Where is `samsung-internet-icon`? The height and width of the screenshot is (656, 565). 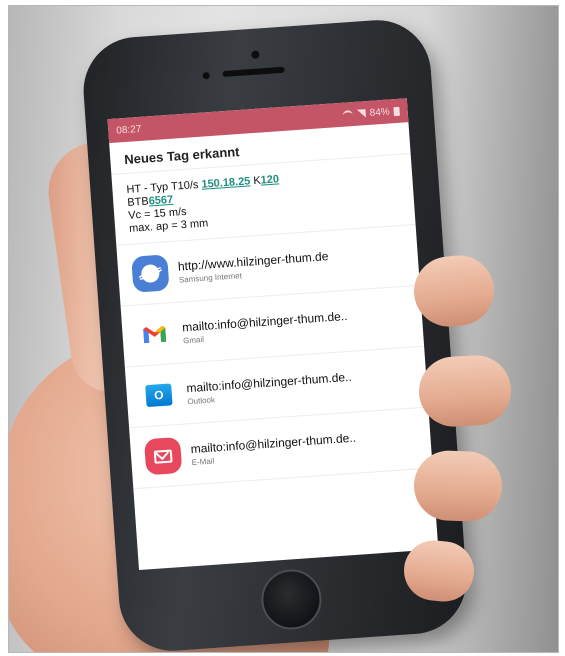
samsung-internet-icon is located at coordinates (150, 273).